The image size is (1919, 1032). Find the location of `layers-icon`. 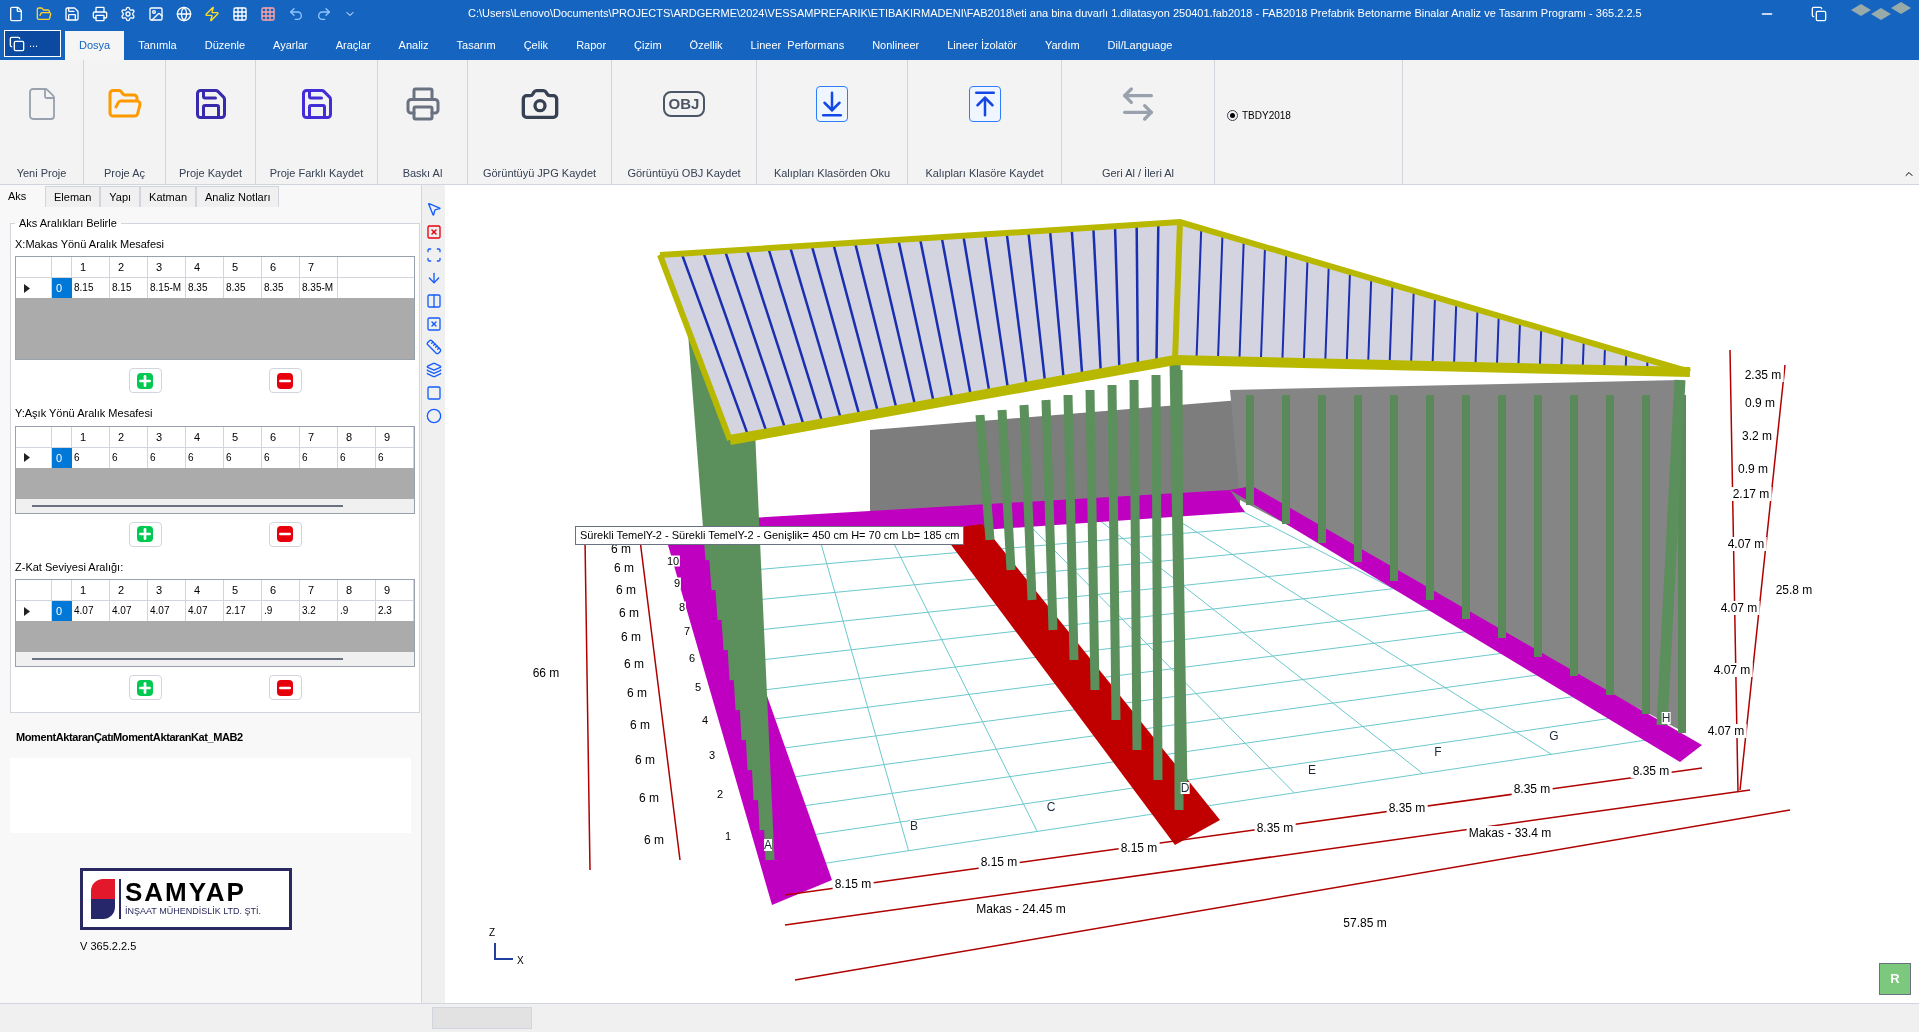

layers-icon is located at coordinates (433, 370).